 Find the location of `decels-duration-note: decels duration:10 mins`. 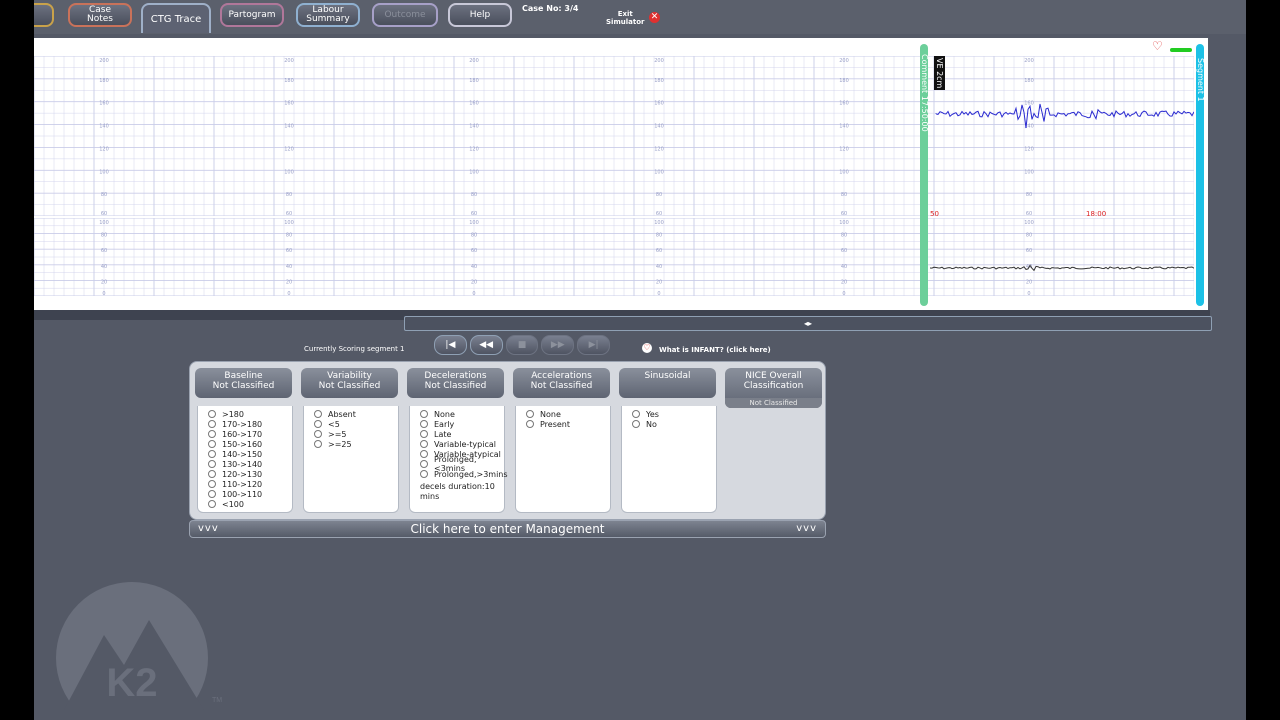

decels-duration-note: decels duration:10 mins is located at coordinates (457, 491).